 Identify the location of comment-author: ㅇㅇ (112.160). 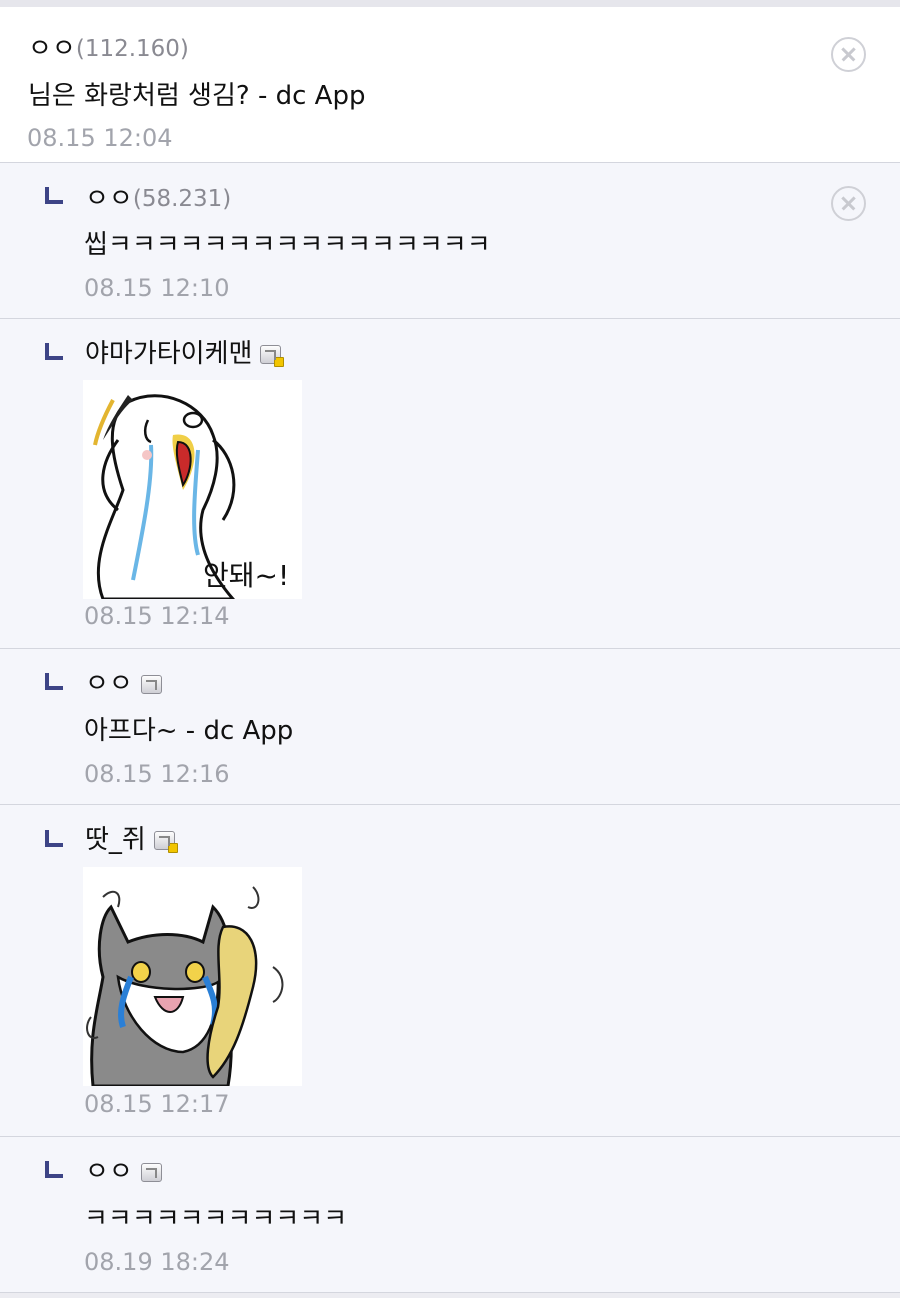
(108, 49).